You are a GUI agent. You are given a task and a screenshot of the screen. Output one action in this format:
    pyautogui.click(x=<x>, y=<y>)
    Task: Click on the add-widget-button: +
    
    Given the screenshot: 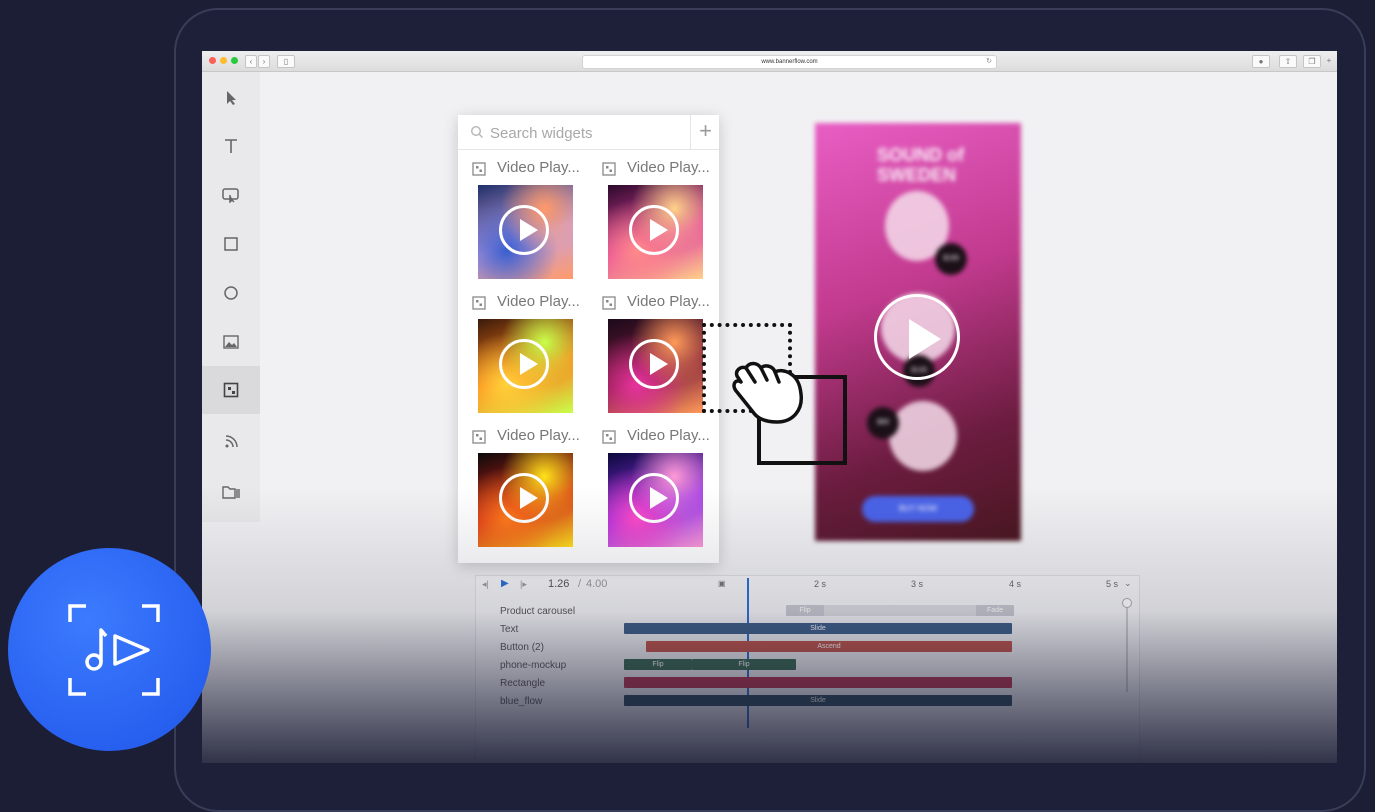 What is the action you would take?
    pyautogui.click(x=705, y=132)
    